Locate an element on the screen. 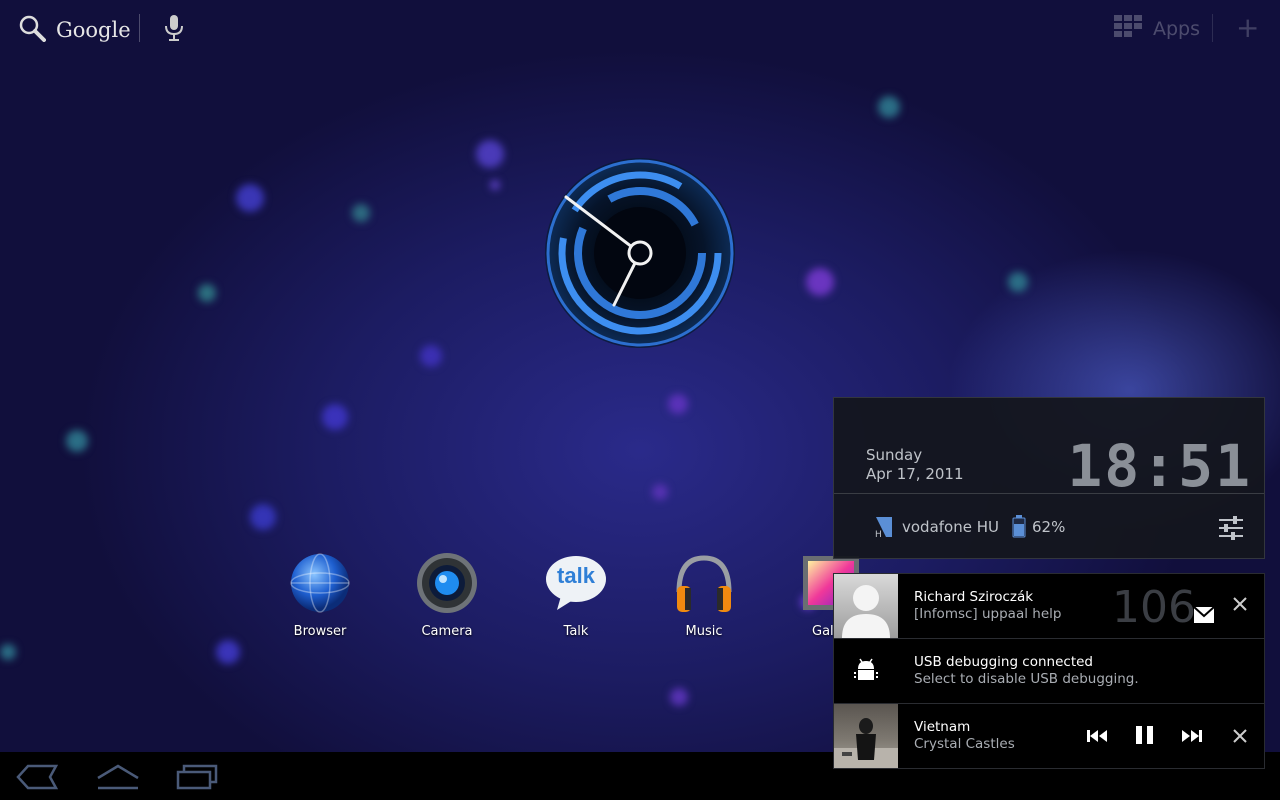 The height and width of the screenshot is (800, 1280). previous-track-icon is located at coordinates (1097, 738).